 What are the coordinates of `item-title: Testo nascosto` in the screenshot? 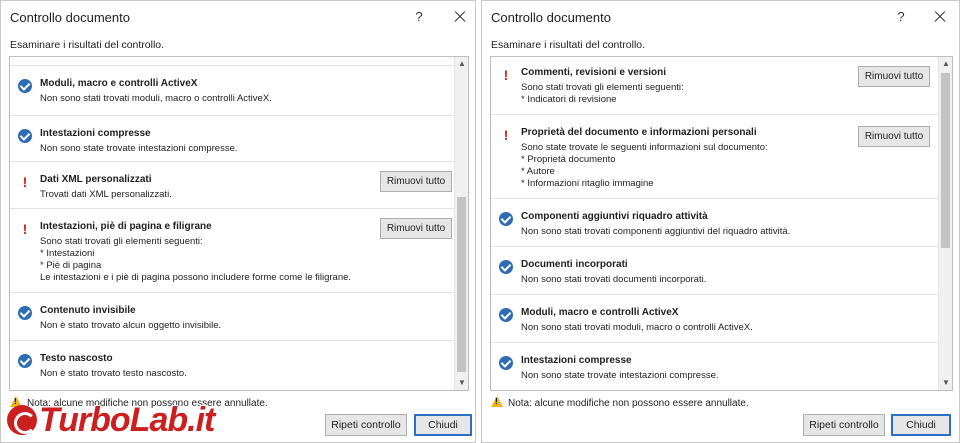 It's located at (76, 358).